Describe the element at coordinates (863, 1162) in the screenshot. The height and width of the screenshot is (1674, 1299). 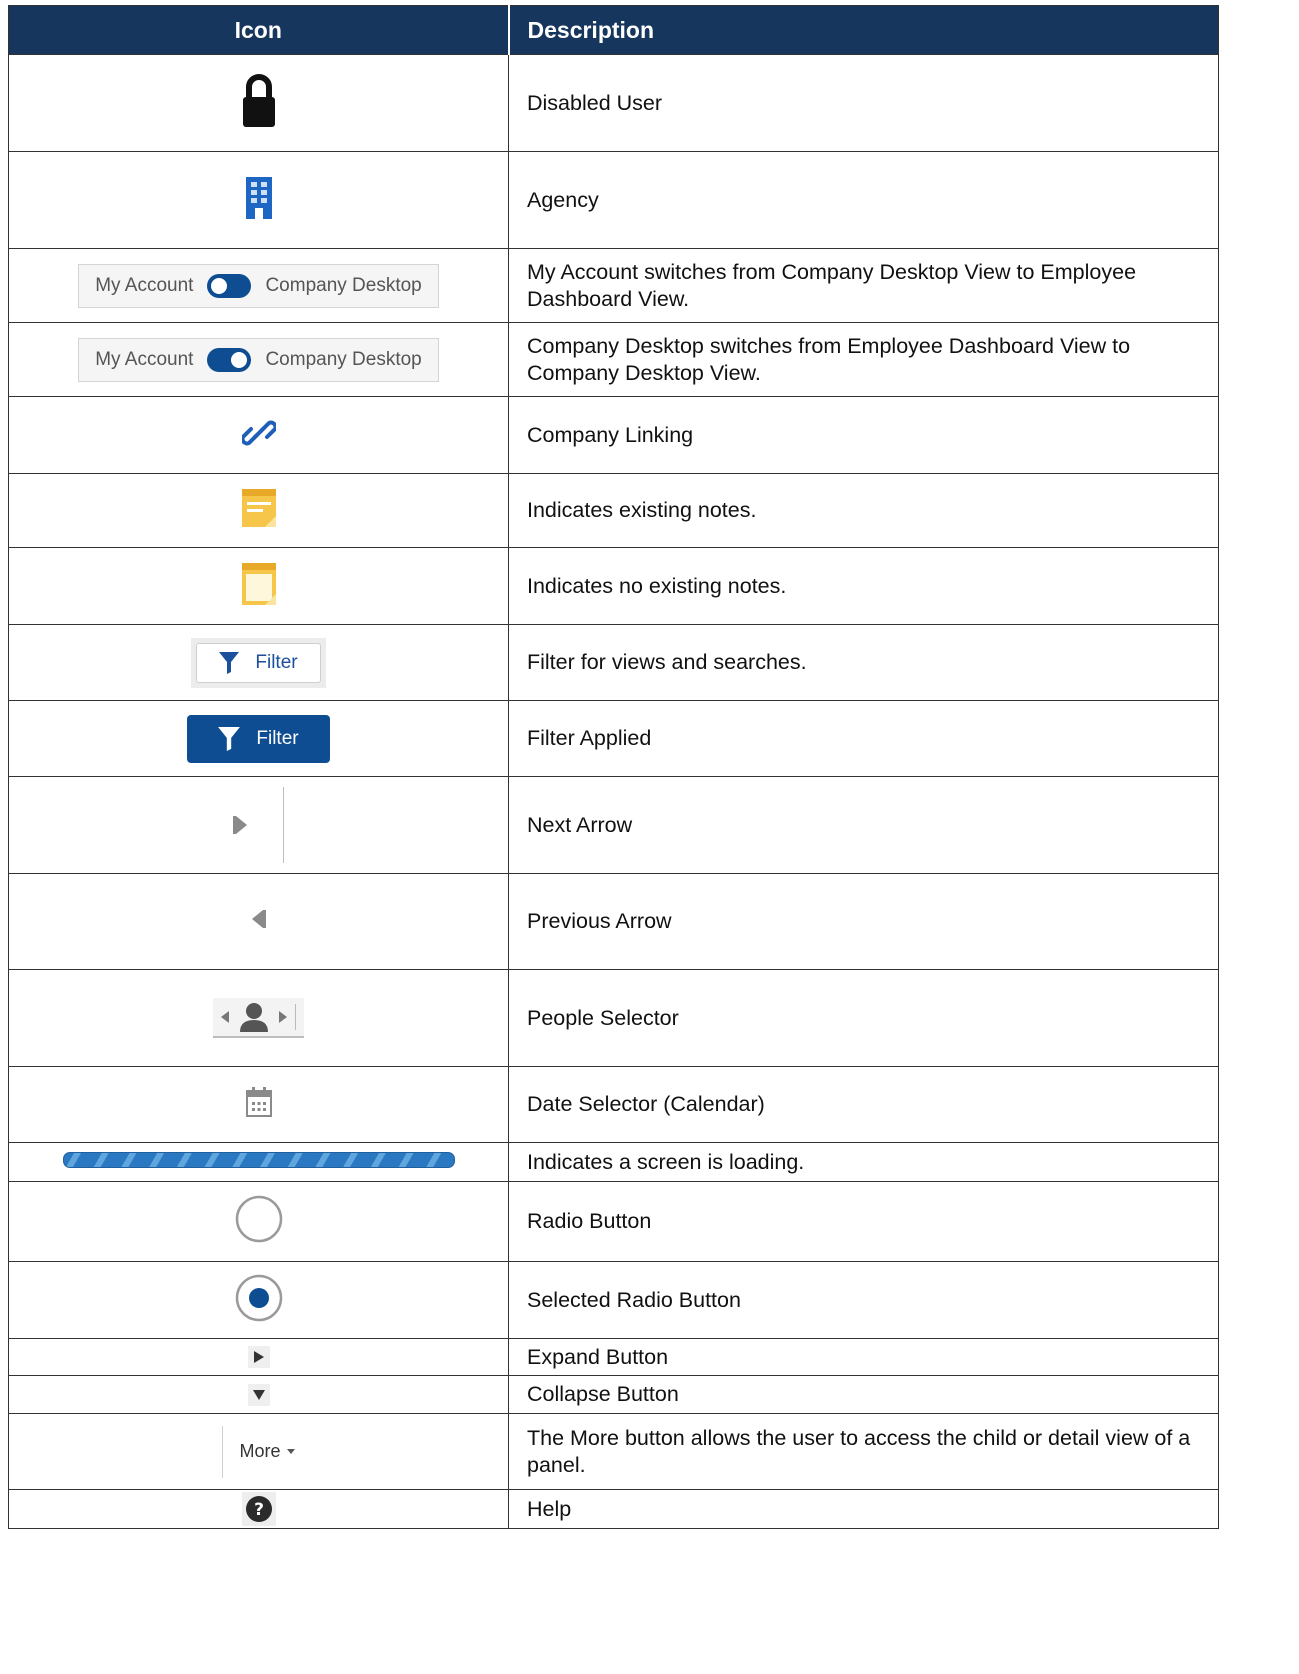
I see `row-description: Indicates a screen is loading.` at that location.